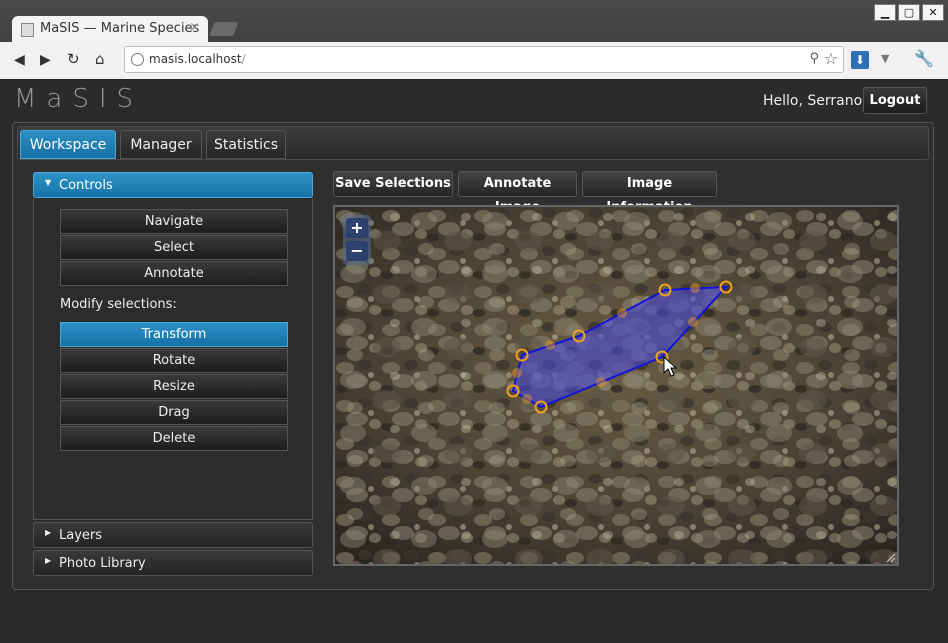 The height and width of the screenshot is (643, 948). What do you see at coordinates (517, 193) in the screenshot?
I see `annotate-image-button: Annotate Image` at bounding box center [517, 193].